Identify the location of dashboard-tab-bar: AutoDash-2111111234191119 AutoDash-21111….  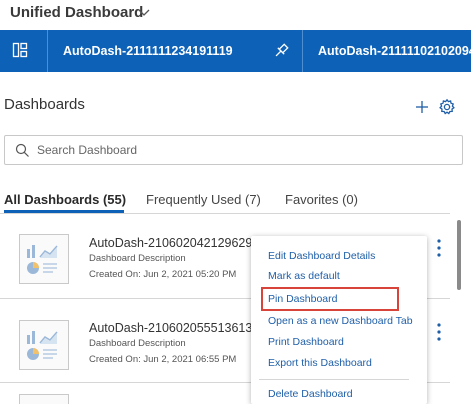
(235, 51).